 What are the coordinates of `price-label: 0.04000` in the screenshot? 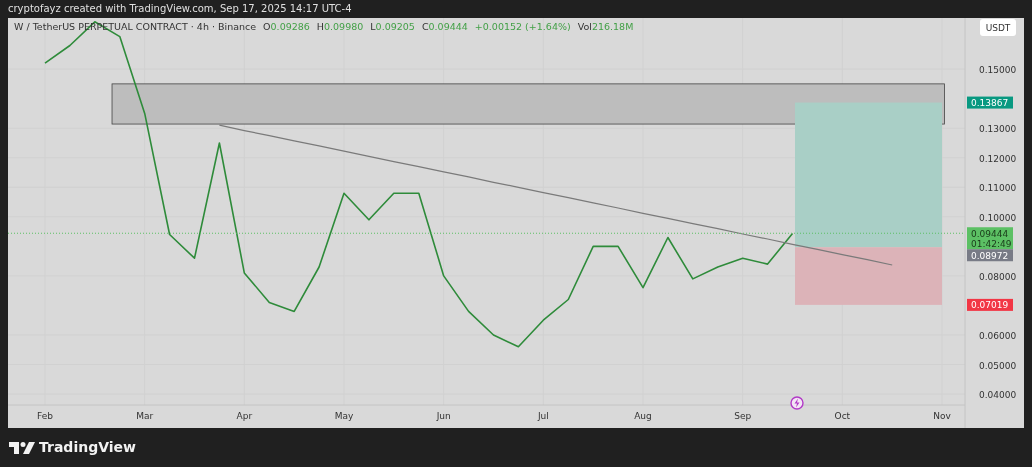 It's located at (998, 395).